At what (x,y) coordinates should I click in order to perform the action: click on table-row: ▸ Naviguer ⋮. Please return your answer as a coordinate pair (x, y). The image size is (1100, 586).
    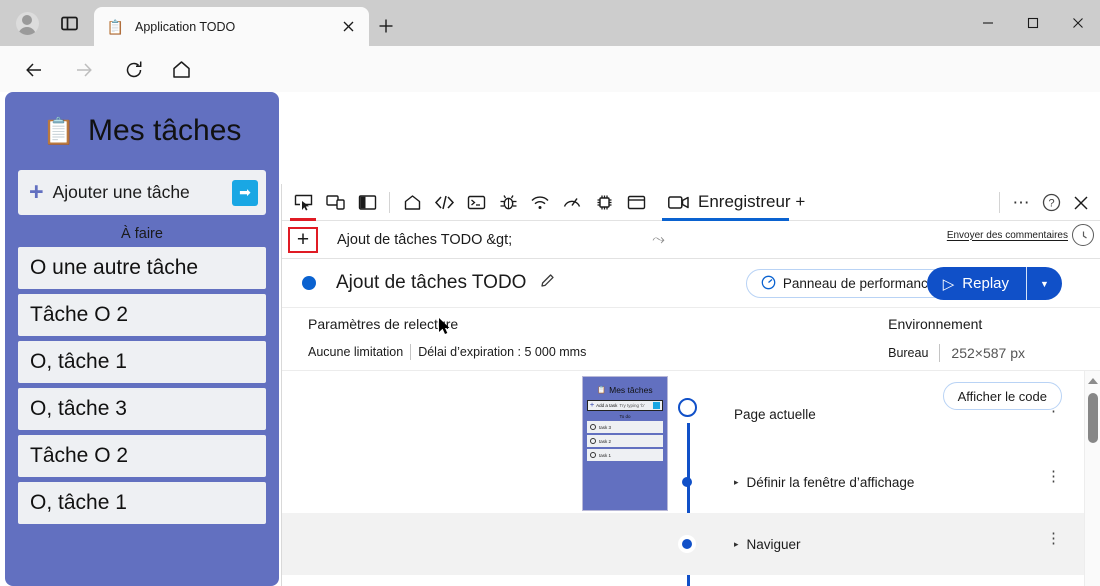
    Looking at the image, I should click on (691, 544).